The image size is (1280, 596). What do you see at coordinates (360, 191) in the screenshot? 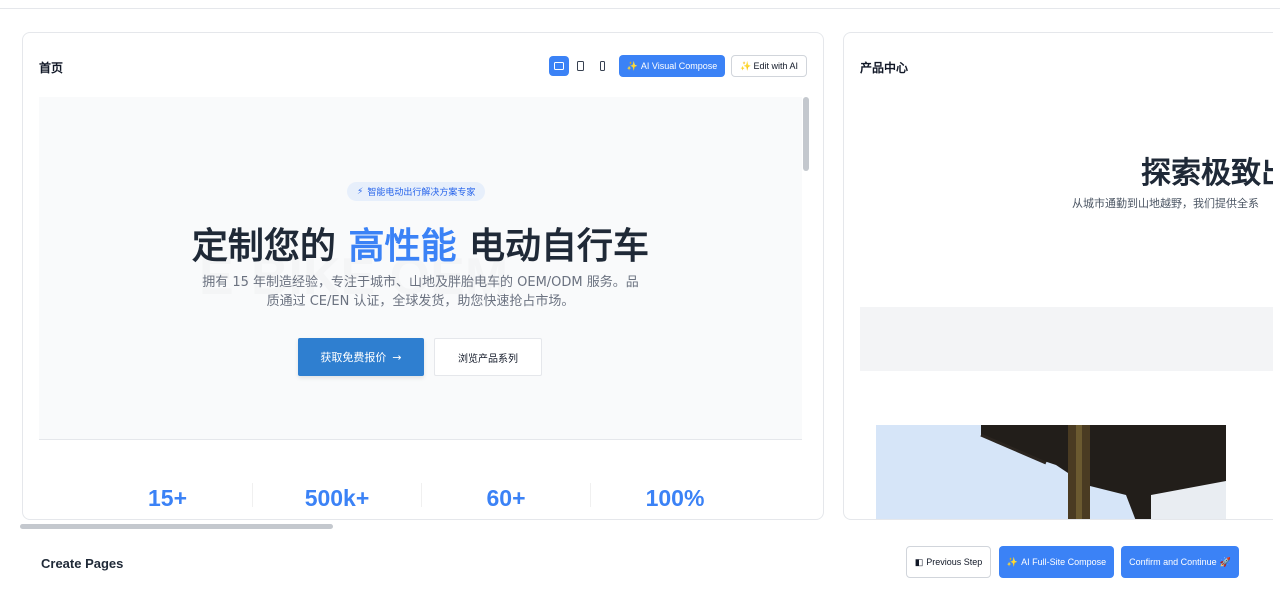
I see `lightning-icon: ⚡` at bounding box center [360, 191].